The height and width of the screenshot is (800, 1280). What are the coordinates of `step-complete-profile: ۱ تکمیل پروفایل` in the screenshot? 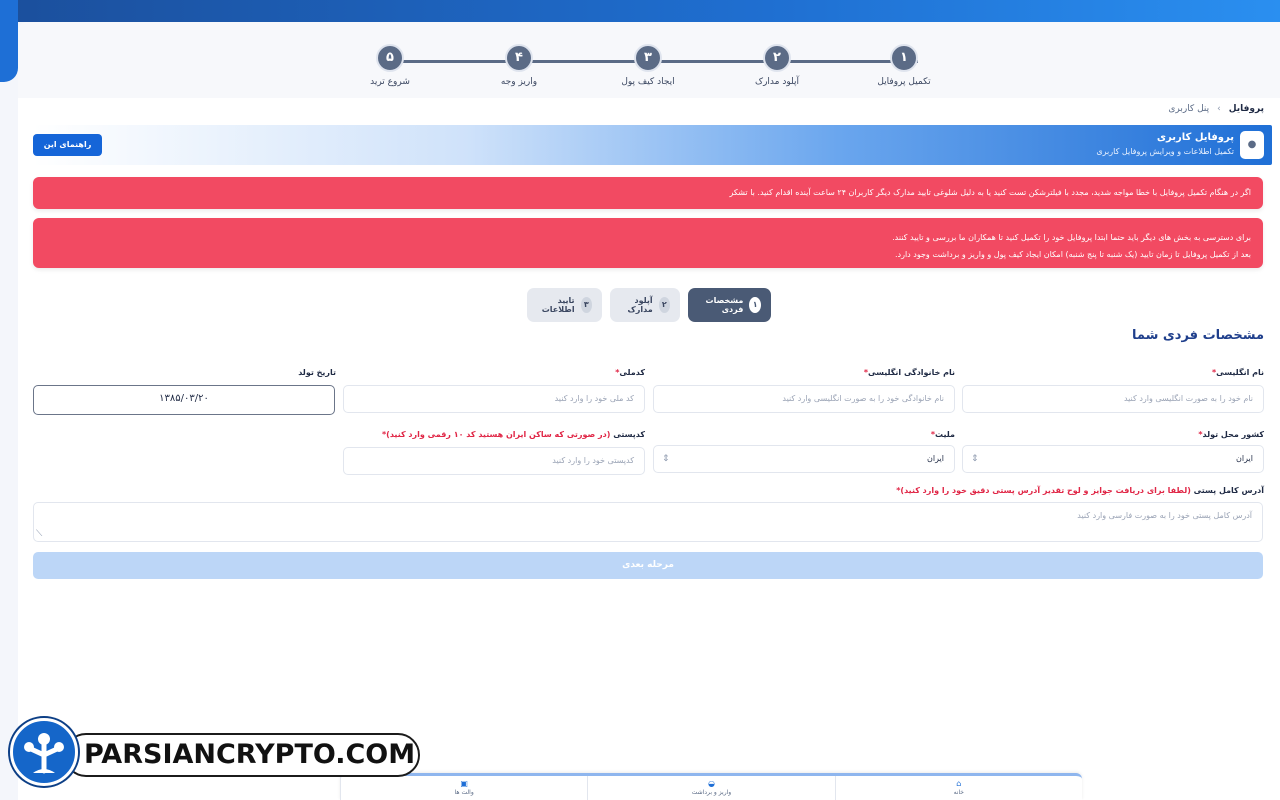 It's located at (904, 65).